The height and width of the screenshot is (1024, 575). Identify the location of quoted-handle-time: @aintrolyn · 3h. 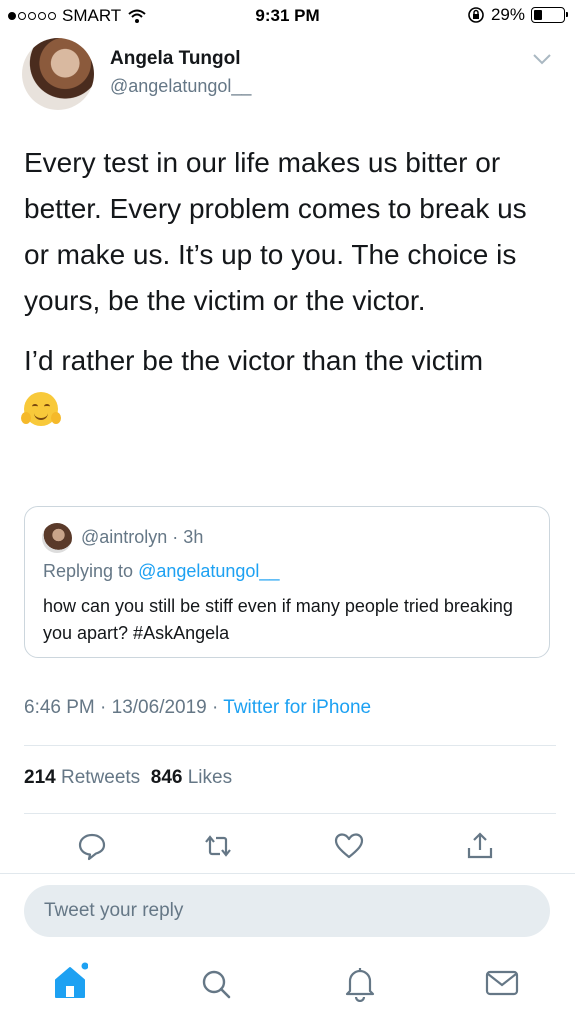
(142, 537).